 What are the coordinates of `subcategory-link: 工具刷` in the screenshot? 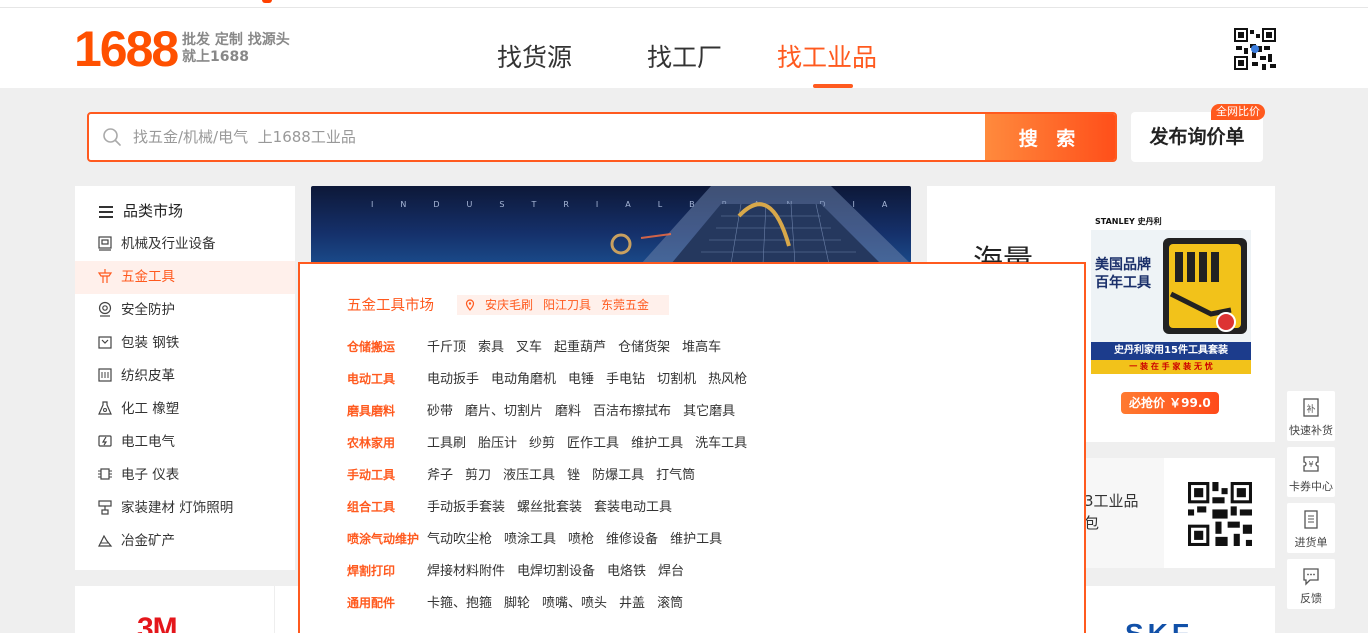 It's located at (446, 444).